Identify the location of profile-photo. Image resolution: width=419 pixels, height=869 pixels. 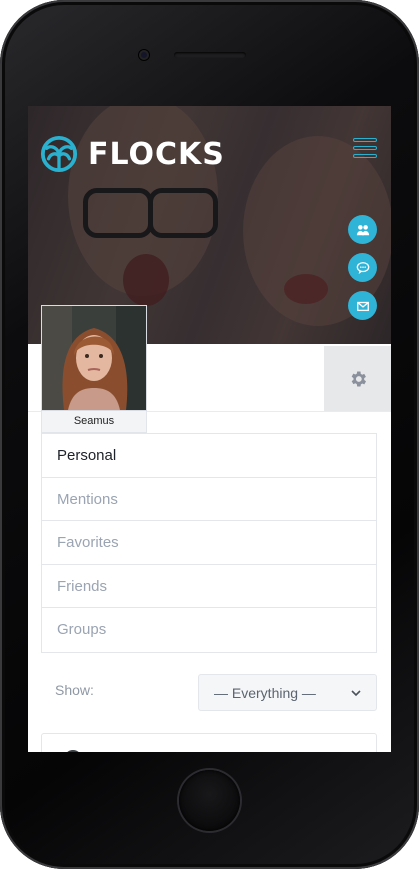
(94, 358).